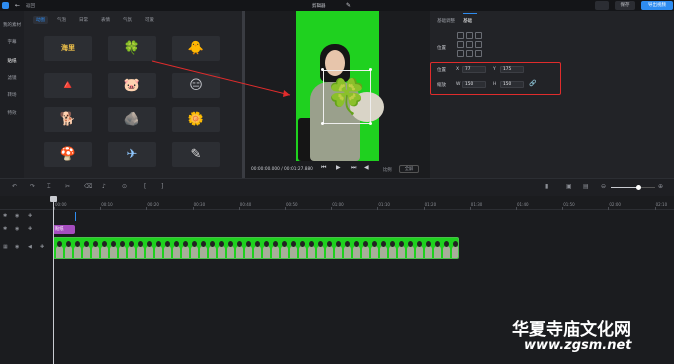 The width and height of the screenshot is (674, 364). Describe the element at coordinates (30, 247) in the screenshot. I see `mute-icon: ◀` at that location.